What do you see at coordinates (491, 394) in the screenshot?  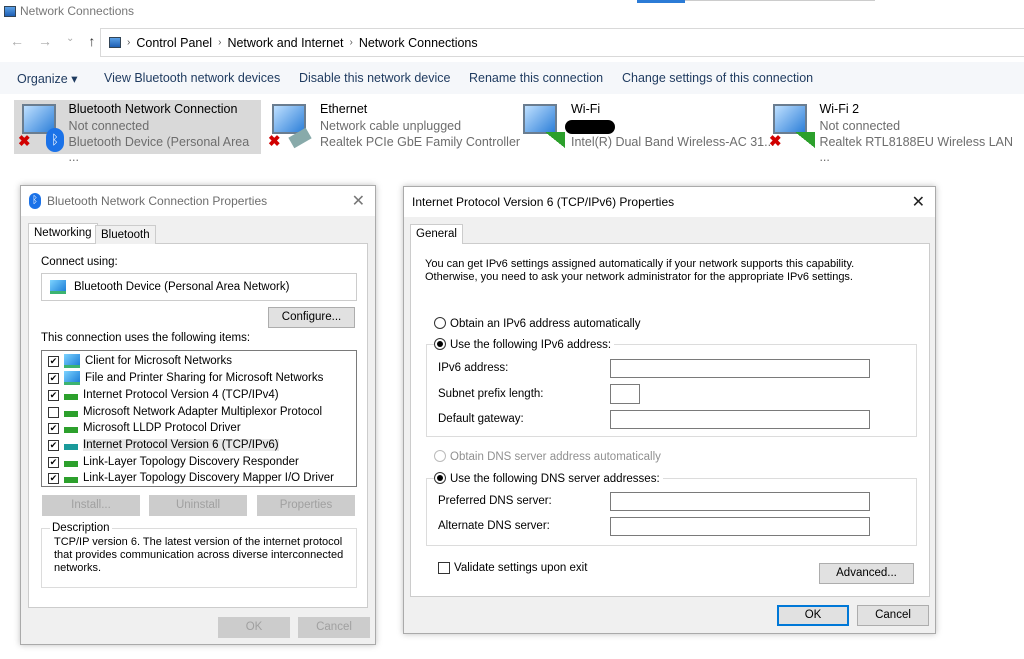 I see `subnet-prefix-label: Subnet prefix length:` at bounding box center [491, 394].